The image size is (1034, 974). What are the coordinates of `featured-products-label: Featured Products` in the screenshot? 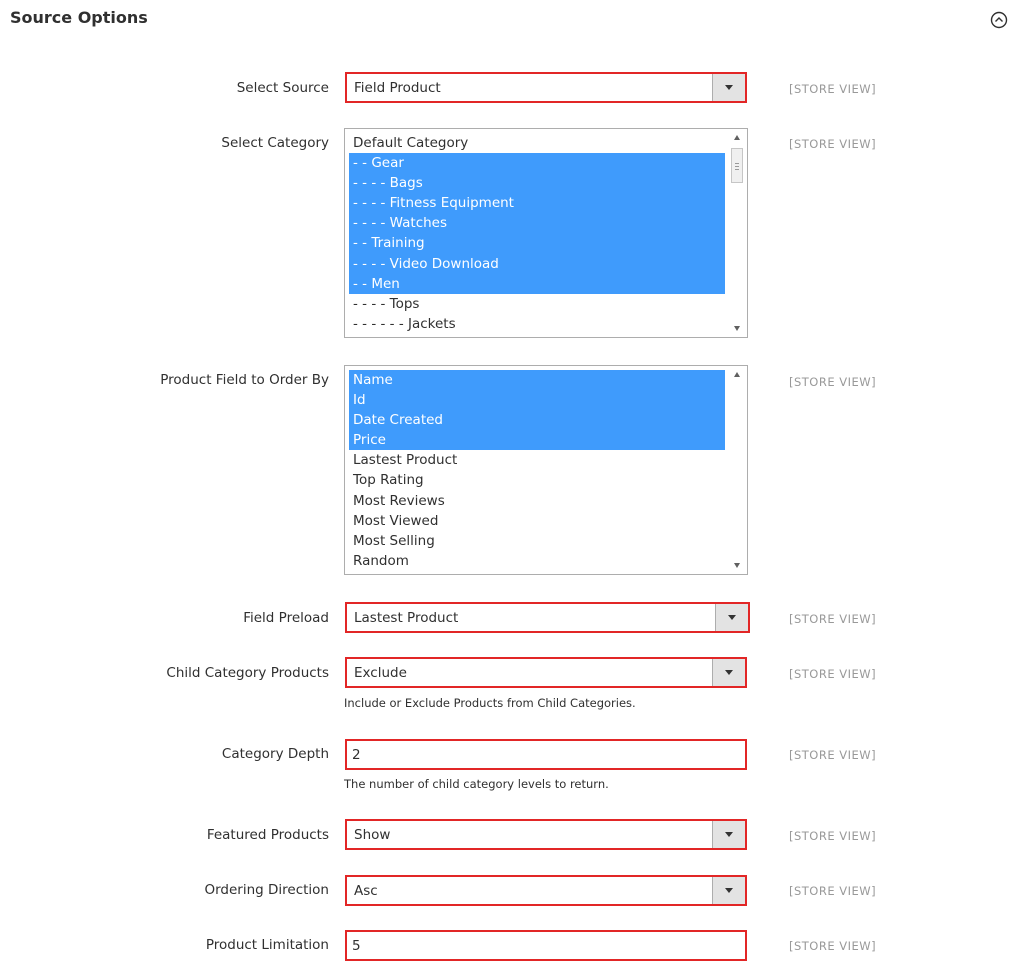 It's located at (267, 835).